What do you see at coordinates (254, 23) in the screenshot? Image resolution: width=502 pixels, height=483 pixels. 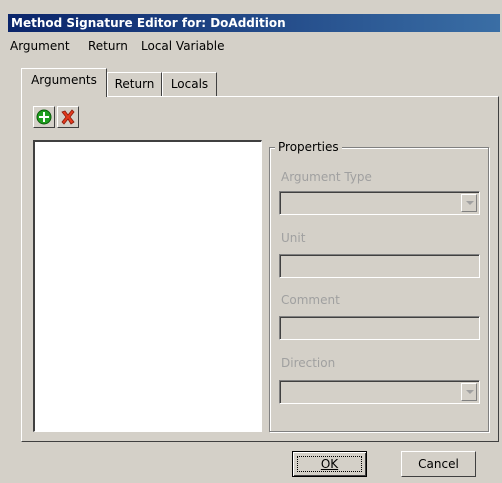 I see `window-title: Method Signature Editor for: DoAddition` at bounding box center [254, 23].